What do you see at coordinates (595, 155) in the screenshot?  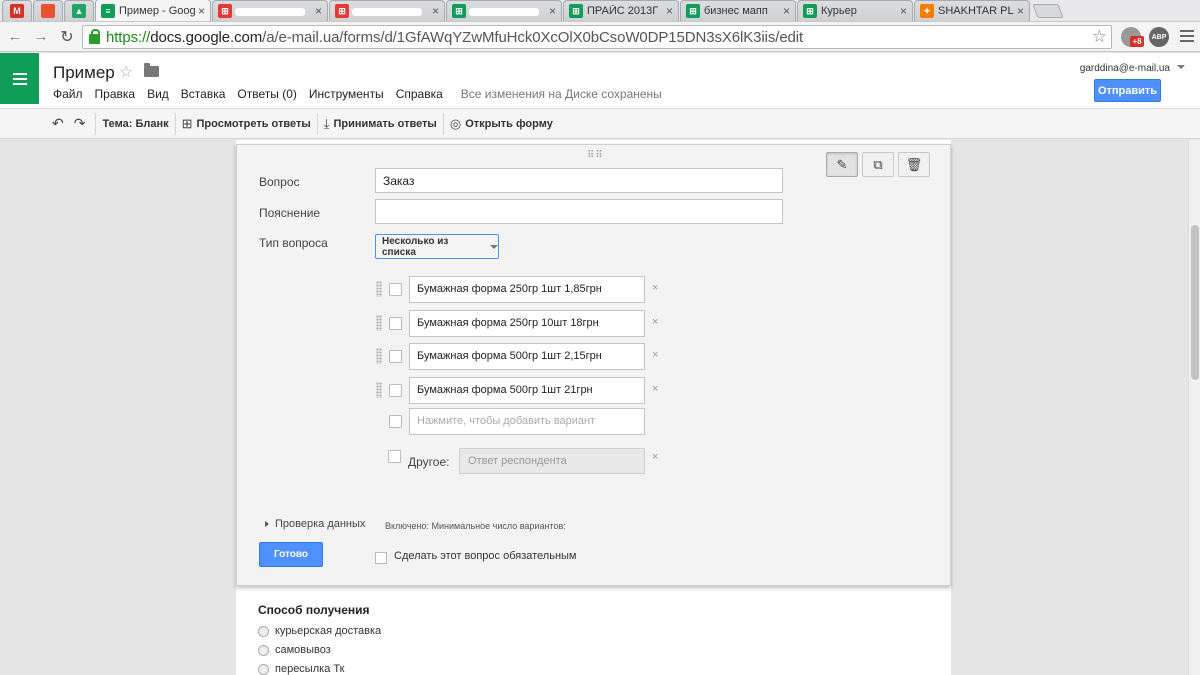 I see `drag-handle-icon: ⠿⠿` at bounding box center [595, 155].